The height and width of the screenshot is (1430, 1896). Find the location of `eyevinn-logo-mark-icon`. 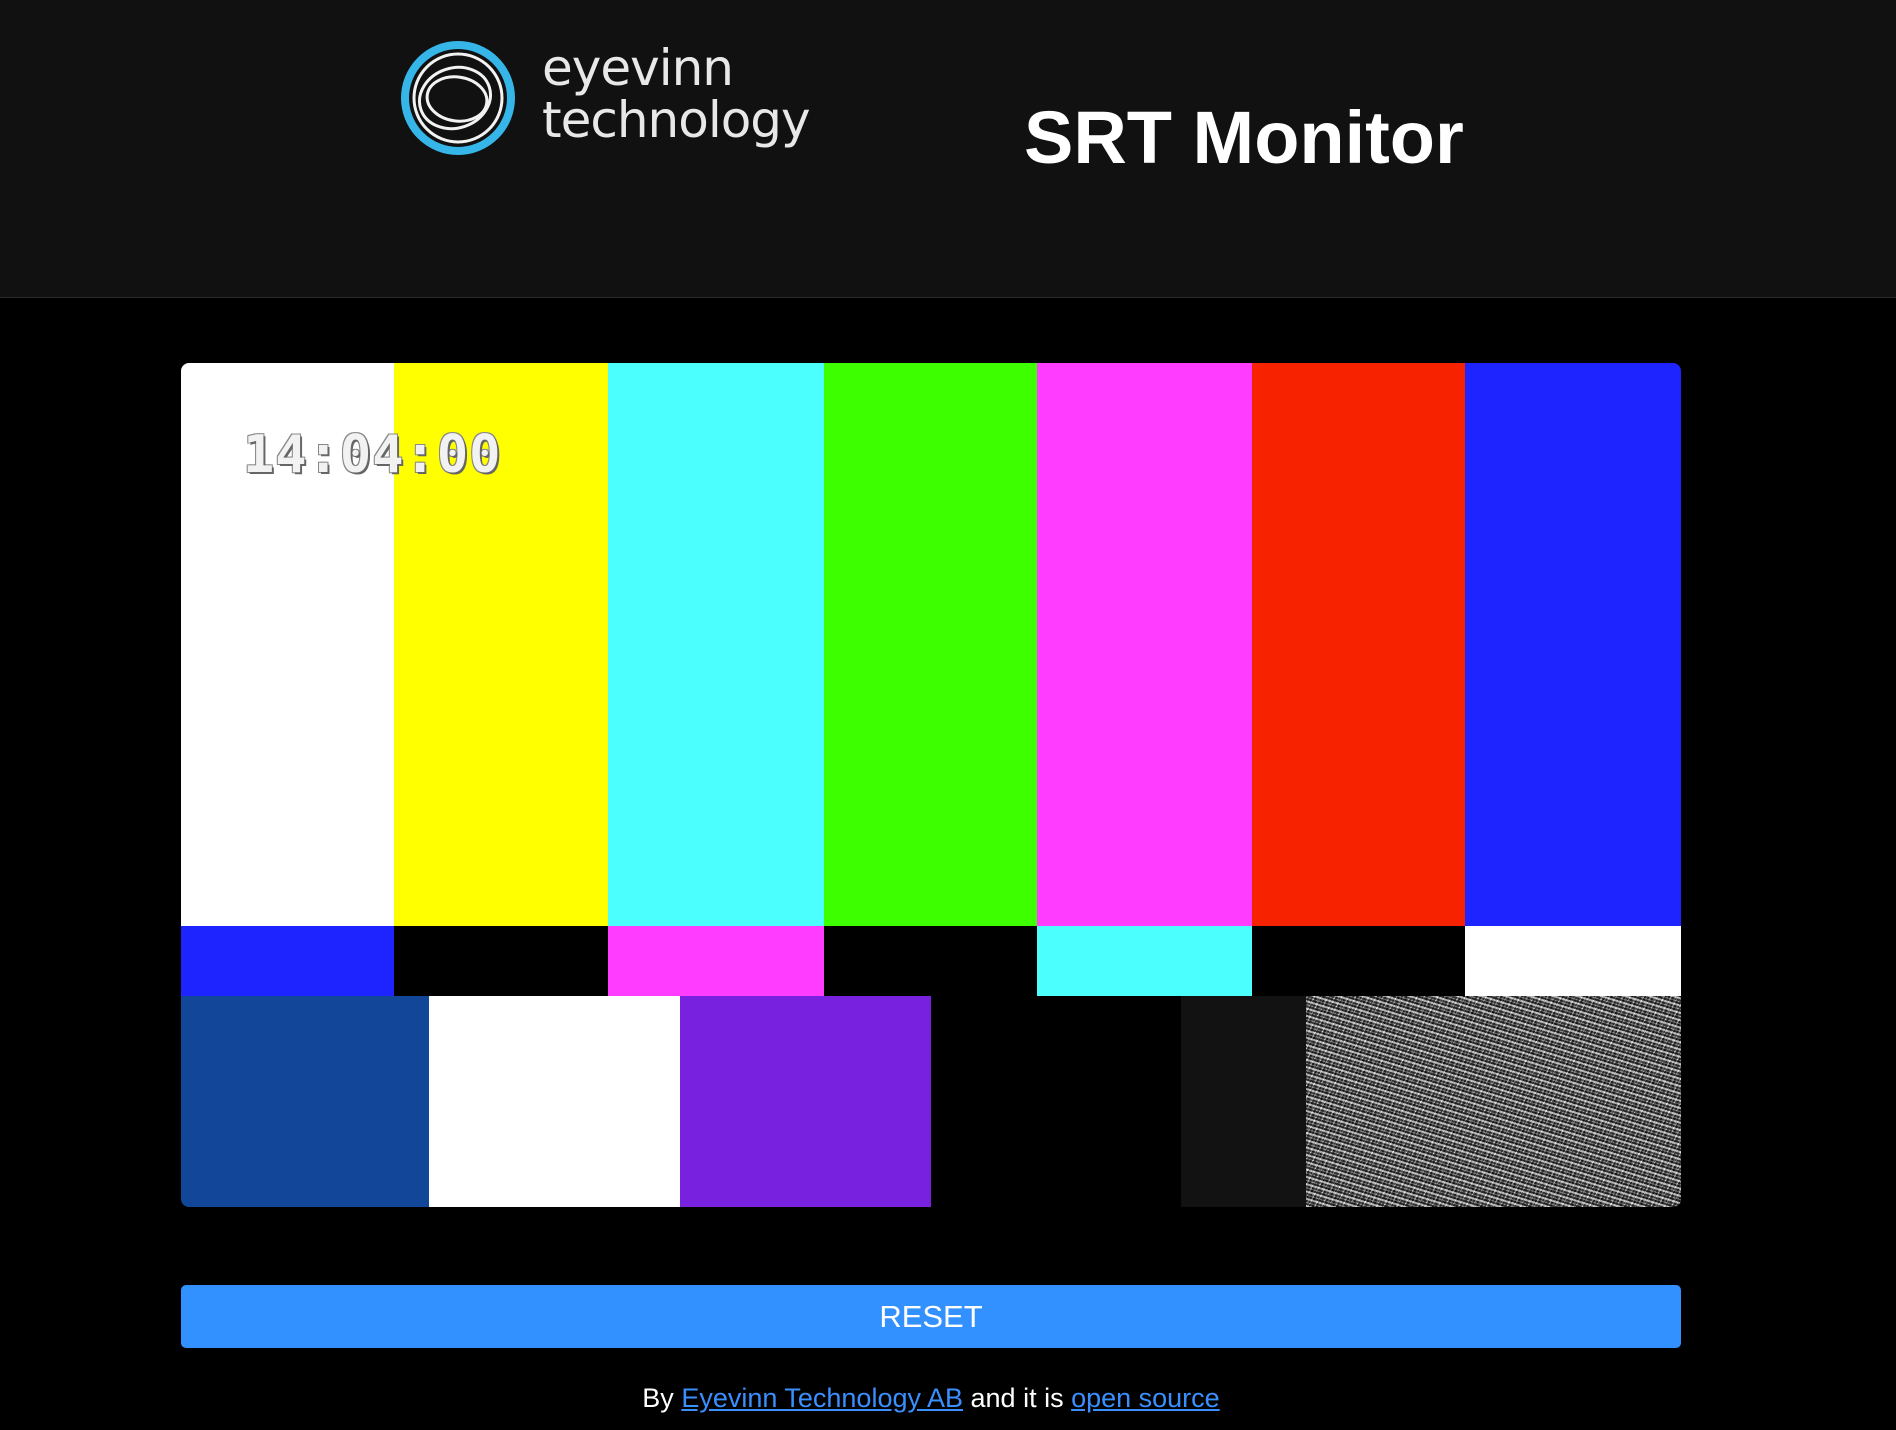

eyevinn-logo-mark-icon is located at coordinates (458, 98).